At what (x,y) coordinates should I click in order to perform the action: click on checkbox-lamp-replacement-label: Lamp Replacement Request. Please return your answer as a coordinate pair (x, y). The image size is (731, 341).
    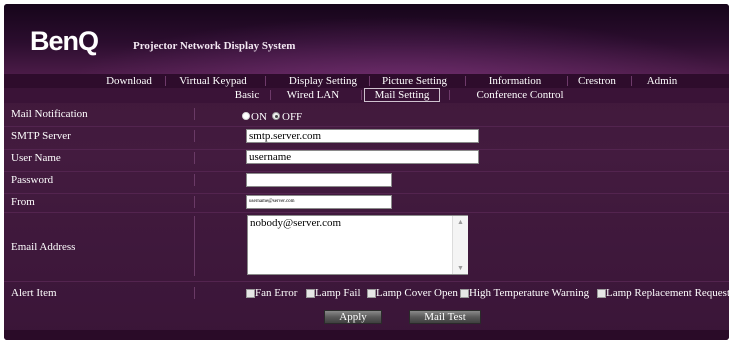
    Looking at the image, I should click on (667, 293).